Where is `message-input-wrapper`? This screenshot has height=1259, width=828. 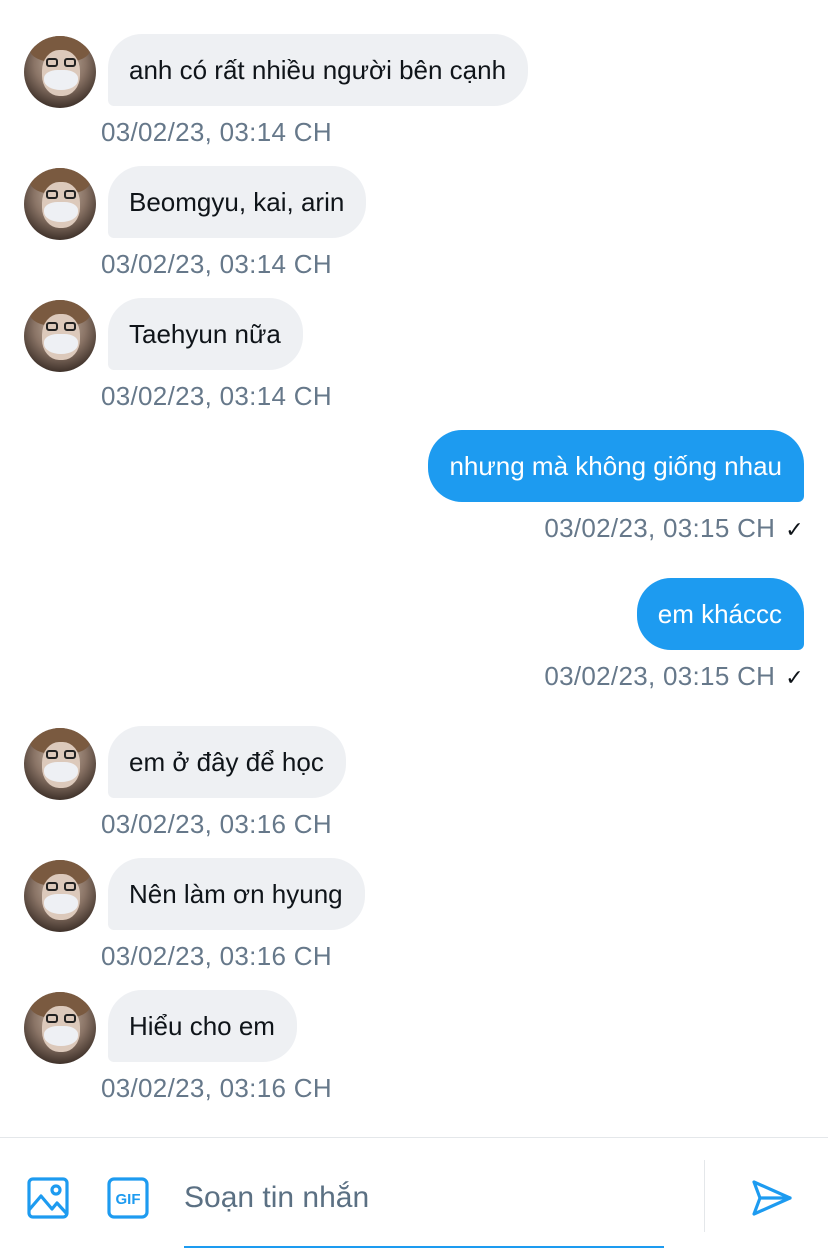 message-input-wrapper is located at coordinates (424, 1205).